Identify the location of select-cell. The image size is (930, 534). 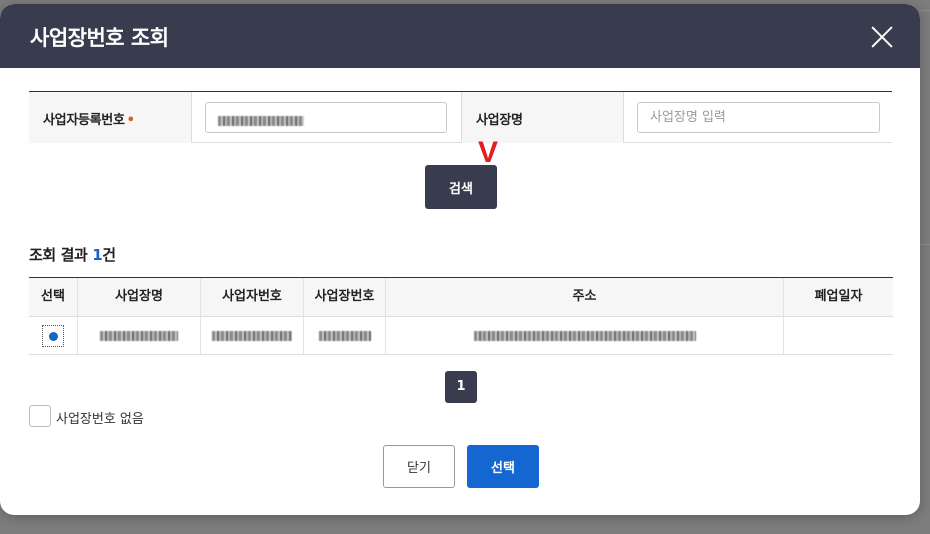
(53, 335).